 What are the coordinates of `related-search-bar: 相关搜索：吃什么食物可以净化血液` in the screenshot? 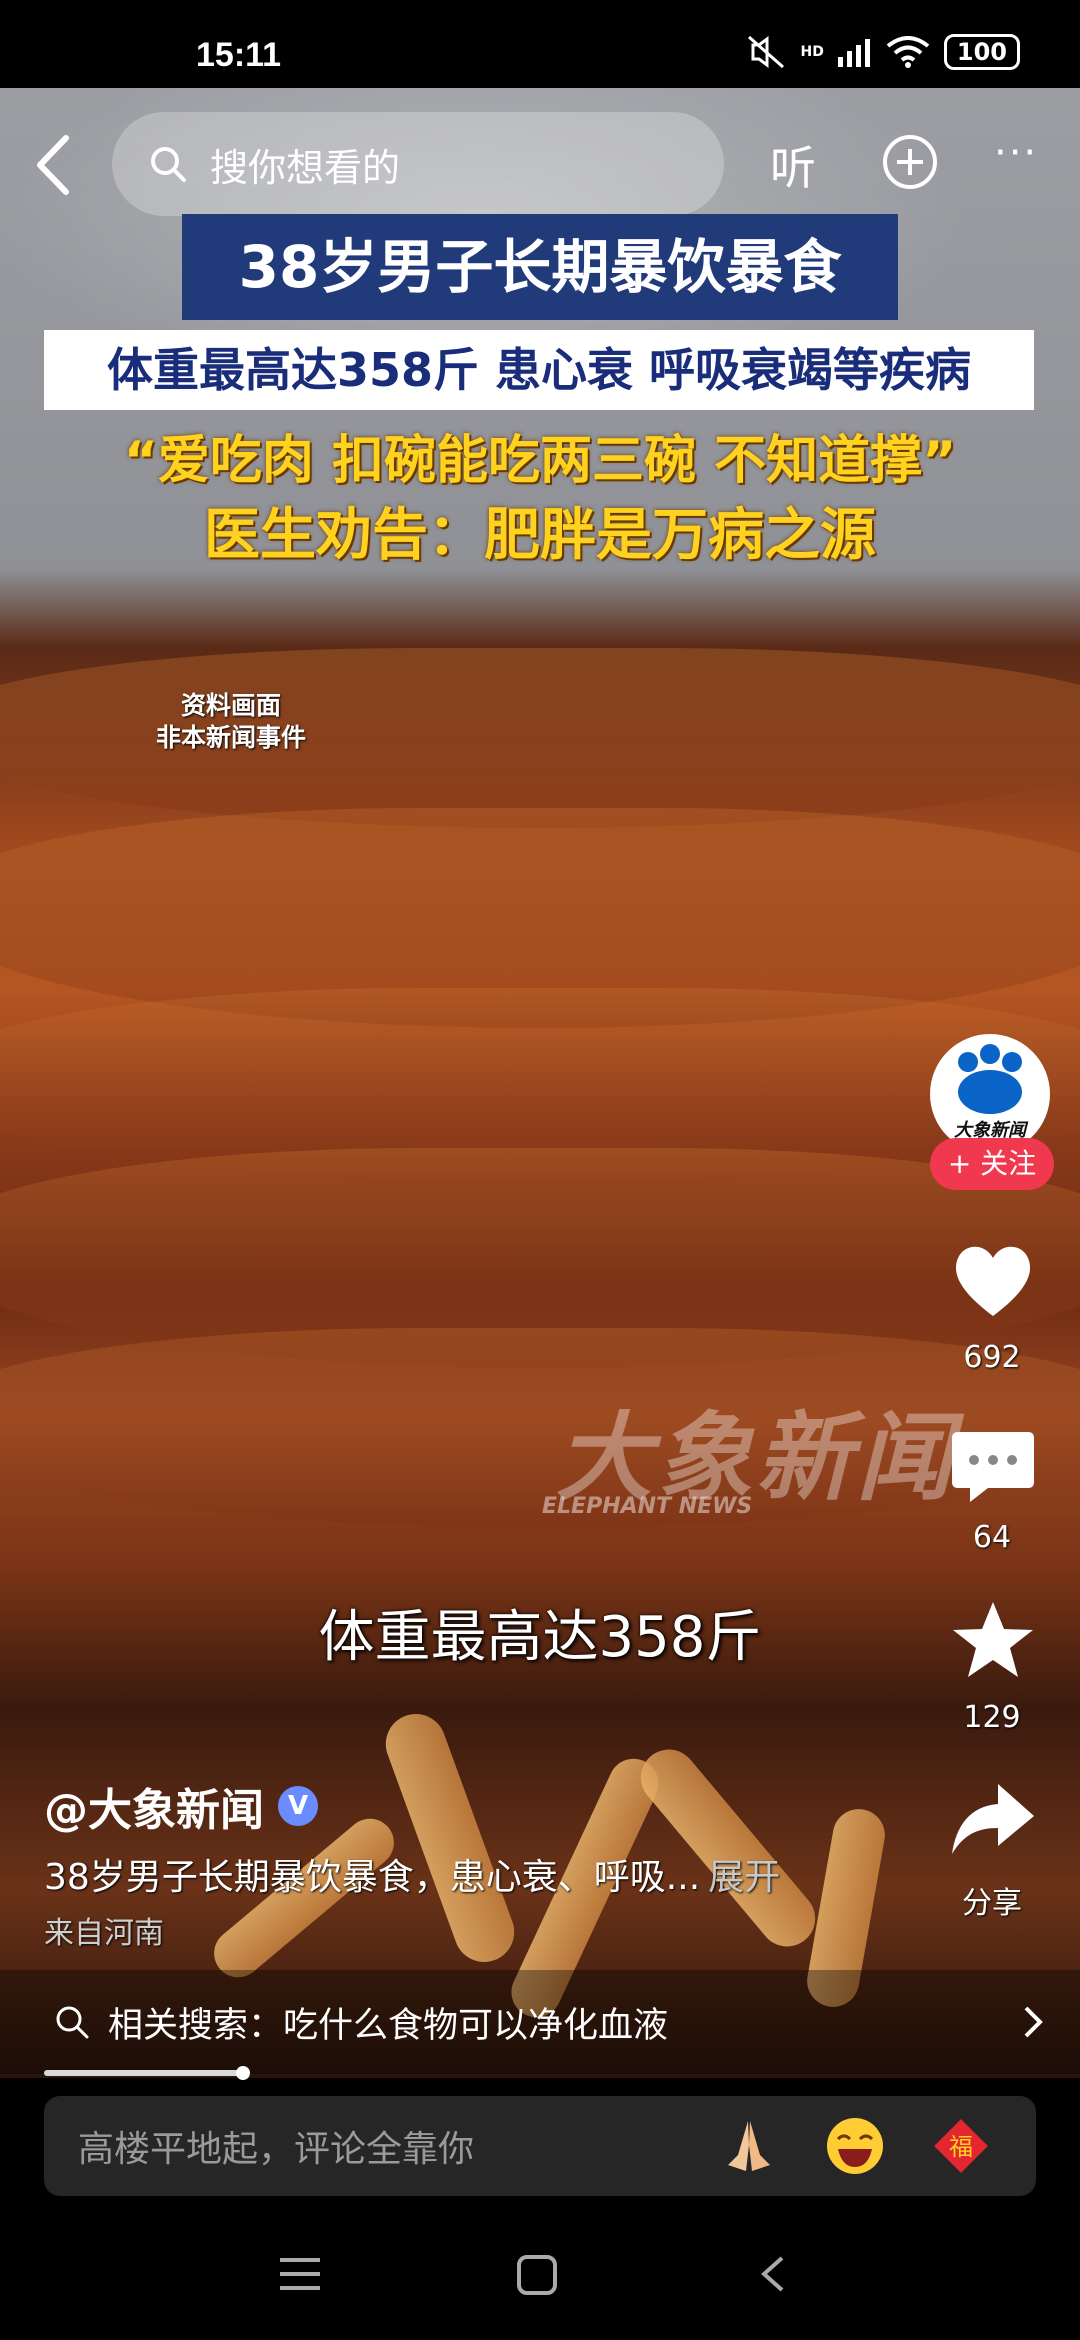 It's located at (540, 2022).